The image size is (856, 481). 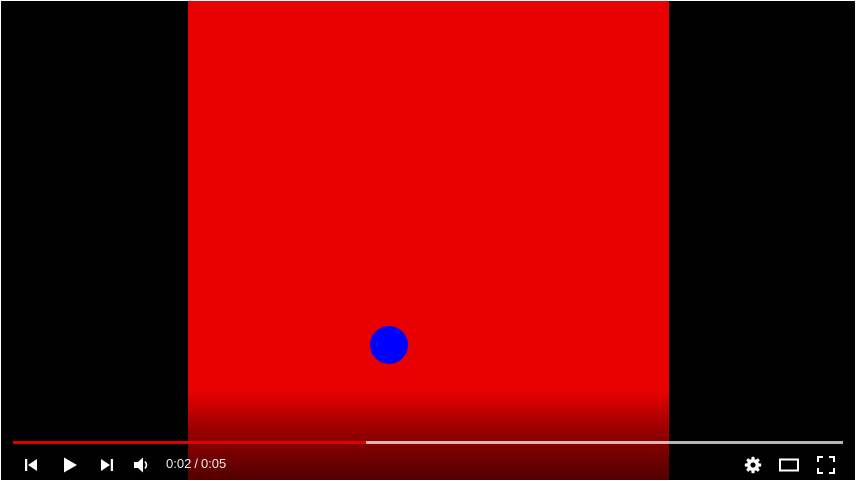 I want to click on play-button, so click(x=70, y=465).